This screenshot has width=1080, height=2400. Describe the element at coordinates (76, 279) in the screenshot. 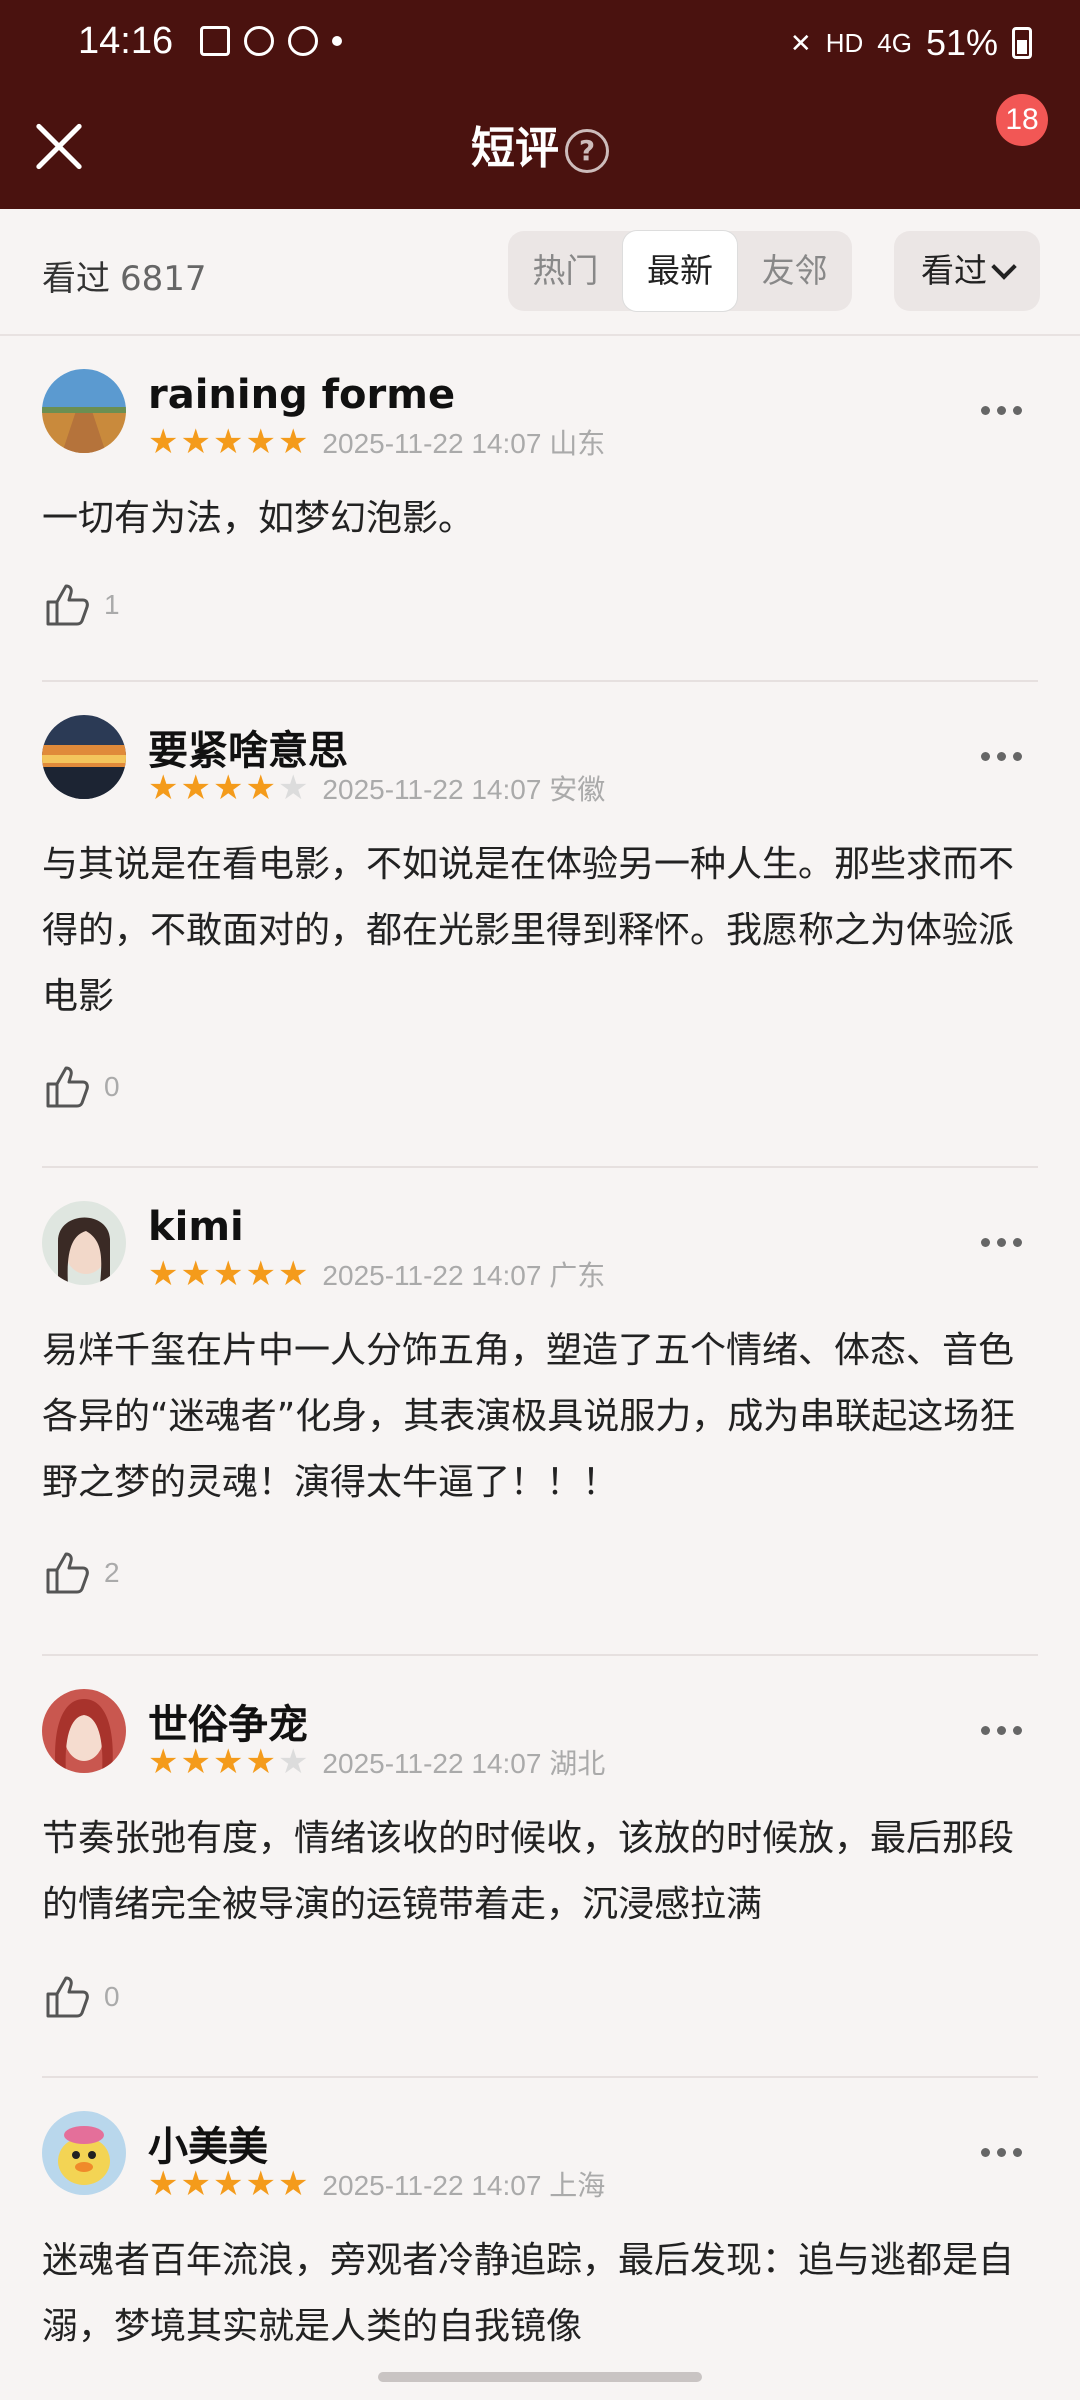

I see `seen-label: 看过` at that location.